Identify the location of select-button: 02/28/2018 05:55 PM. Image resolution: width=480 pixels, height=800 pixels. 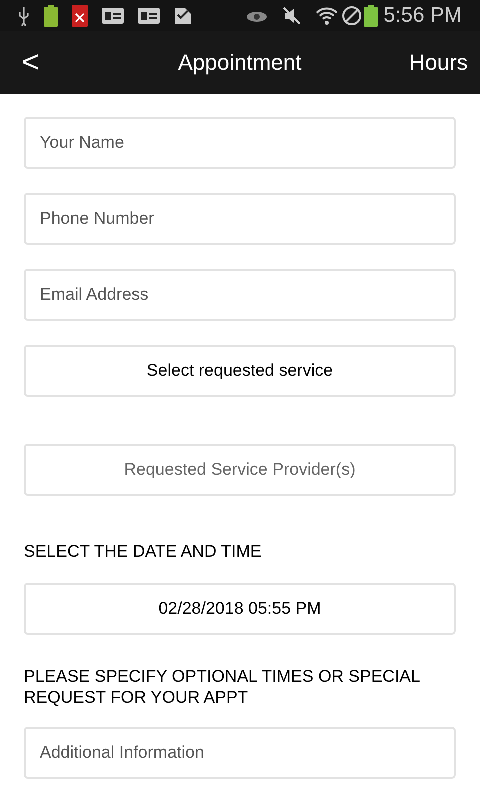
(240, 609).